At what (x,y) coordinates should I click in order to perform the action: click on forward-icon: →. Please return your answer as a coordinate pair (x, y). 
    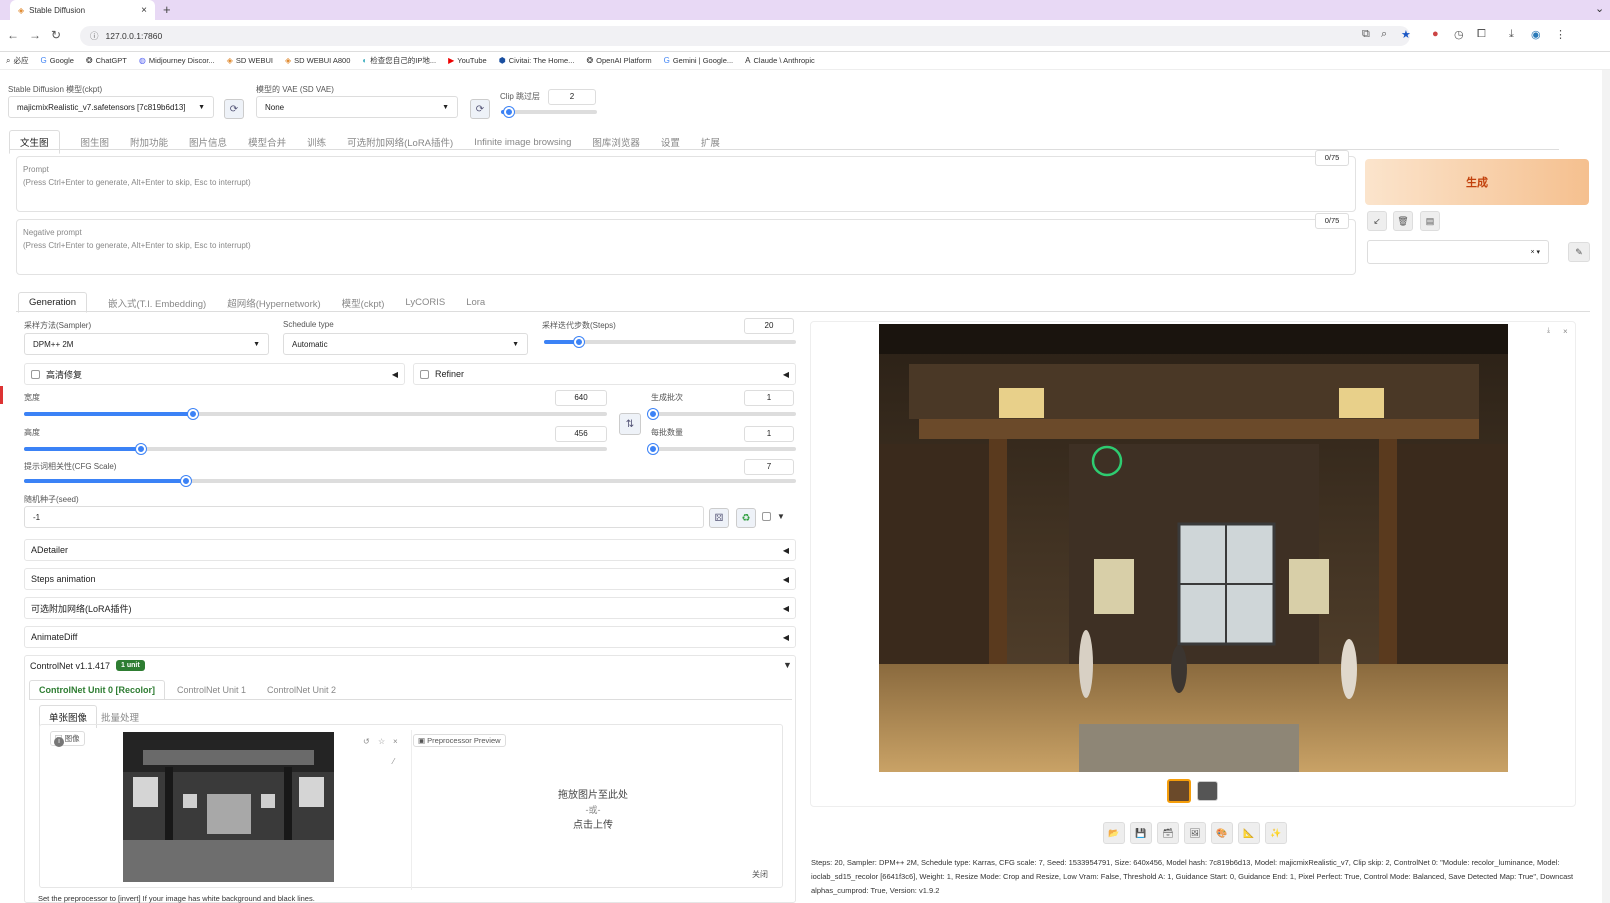
    Looking at the image, I should click on (35, 35).